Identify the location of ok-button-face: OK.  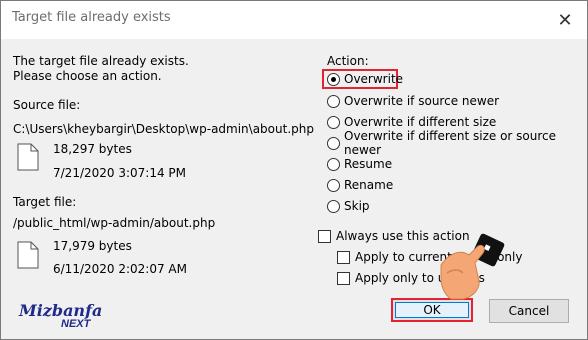
(432, 310).